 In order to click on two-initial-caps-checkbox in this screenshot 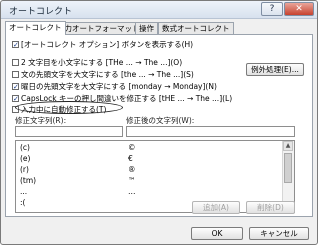, I will do `click(15, 62)`.